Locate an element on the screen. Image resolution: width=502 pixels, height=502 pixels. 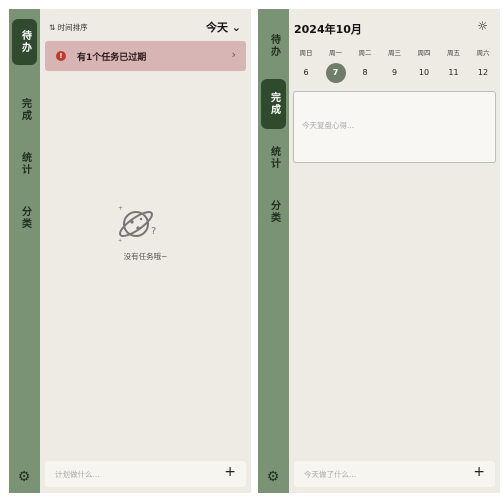
sort-button: ⇅ 时间排序 is located at coordinates (68, 27).